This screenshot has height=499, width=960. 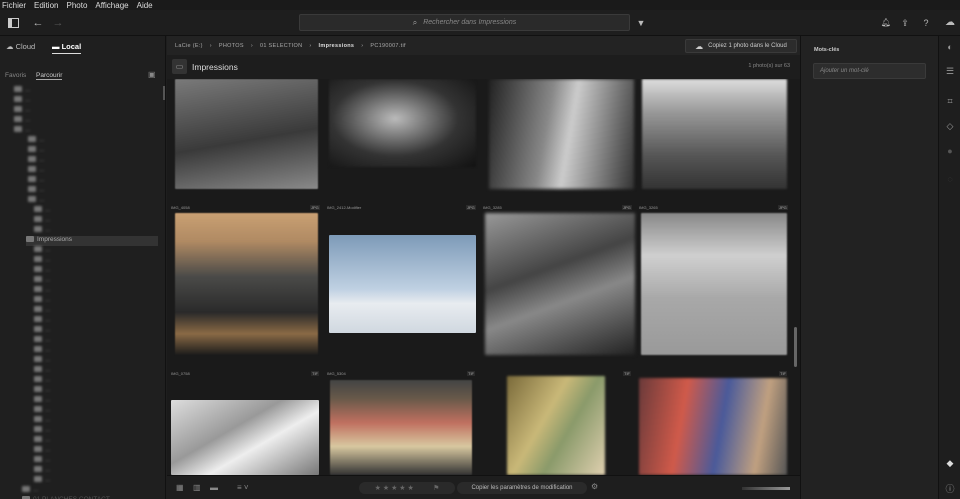 I want to click on share-icon: ⇪, so click(x=905, y=23).